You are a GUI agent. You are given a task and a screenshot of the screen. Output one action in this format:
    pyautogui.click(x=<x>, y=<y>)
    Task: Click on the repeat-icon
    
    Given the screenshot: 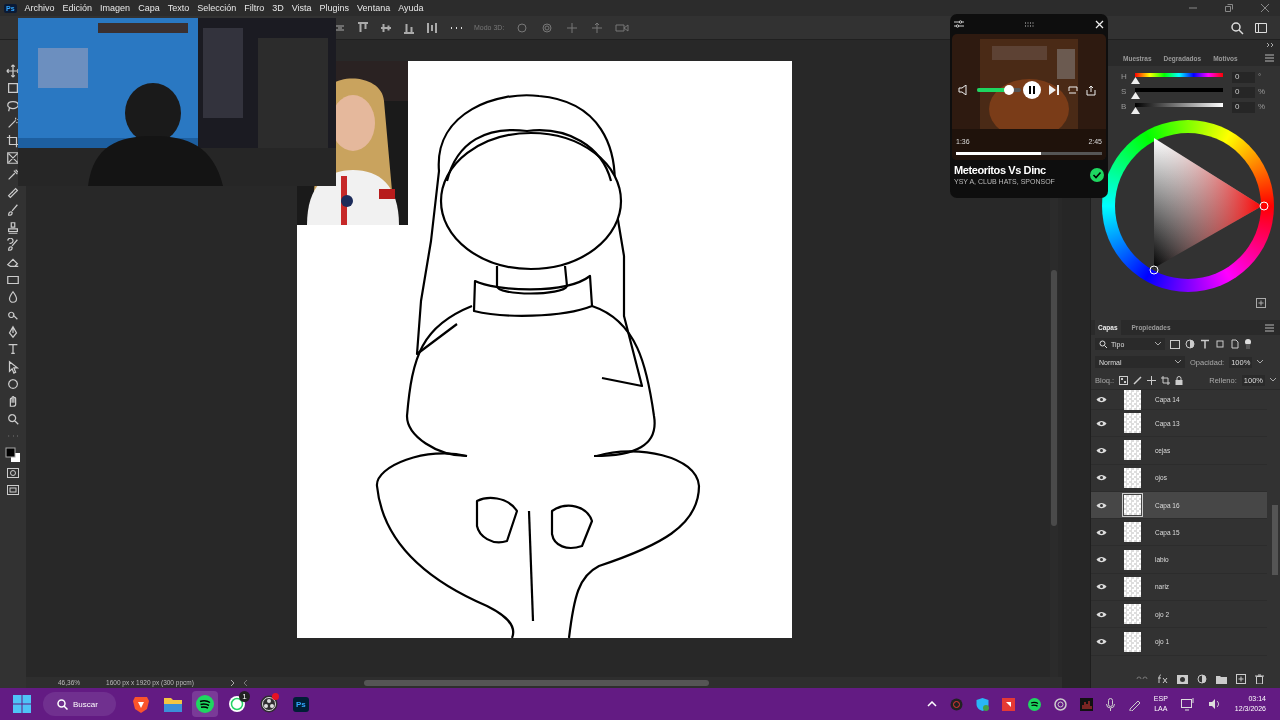 What is the action you would take?
    pyautogui.click(x=1072, y=90)
    